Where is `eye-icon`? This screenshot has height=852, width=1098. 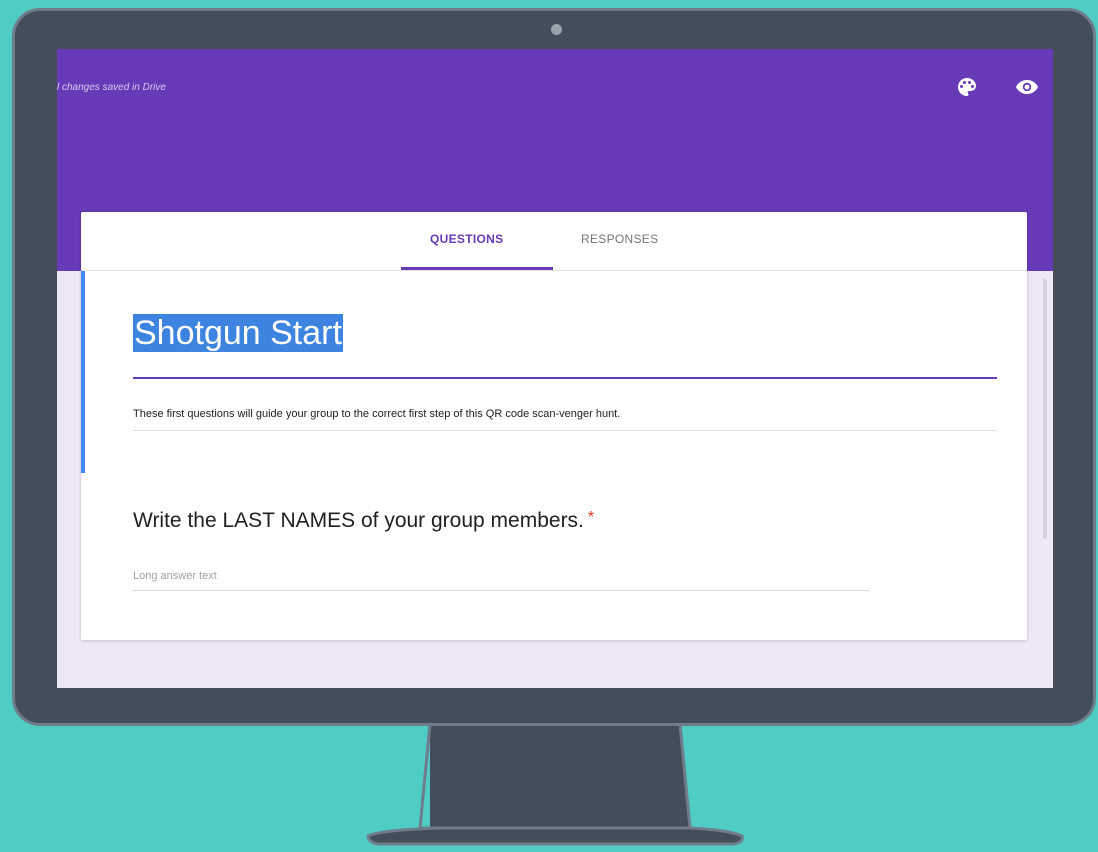 eye-icon is located at coordinates (1027, 87).